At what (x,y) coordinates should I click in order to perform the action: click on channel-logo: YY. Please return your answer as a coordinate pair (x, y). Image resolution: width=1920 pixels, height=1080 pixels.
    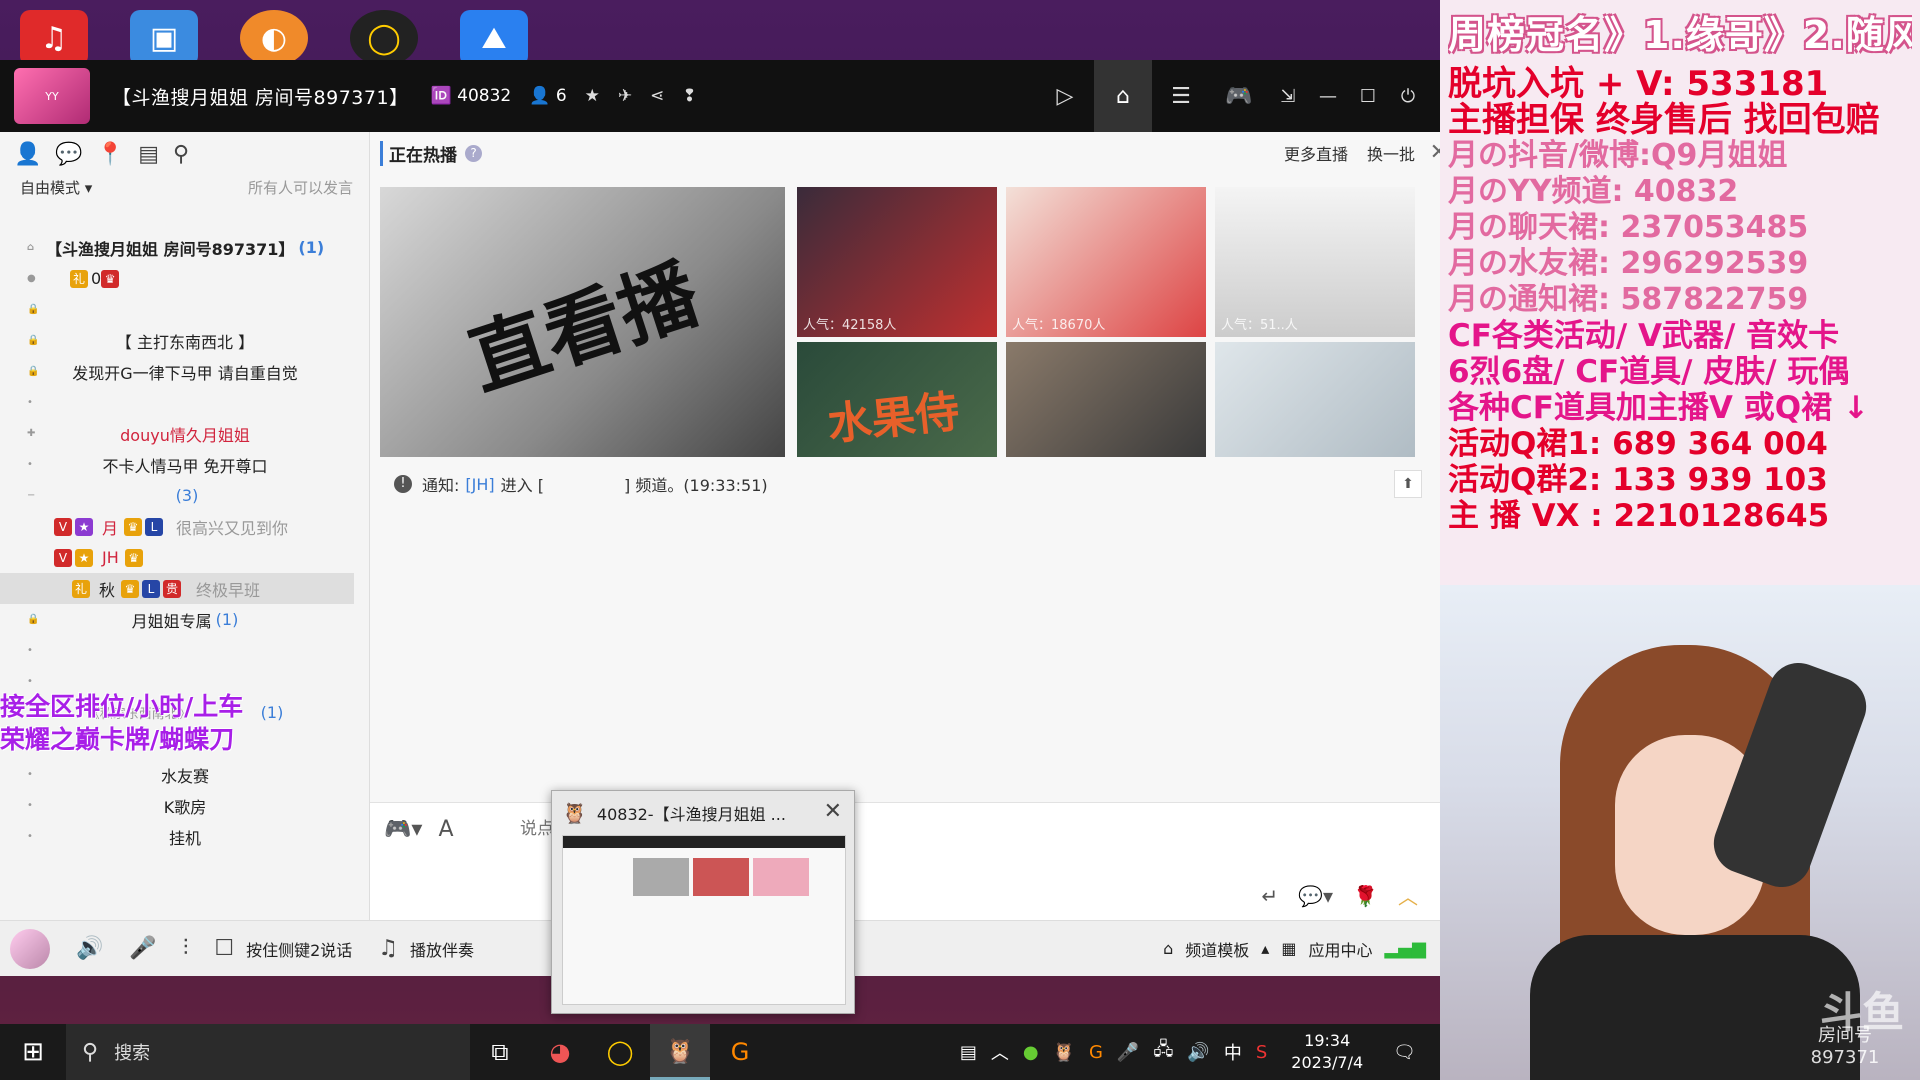
    Looking at the image, I should click on (52, 96).